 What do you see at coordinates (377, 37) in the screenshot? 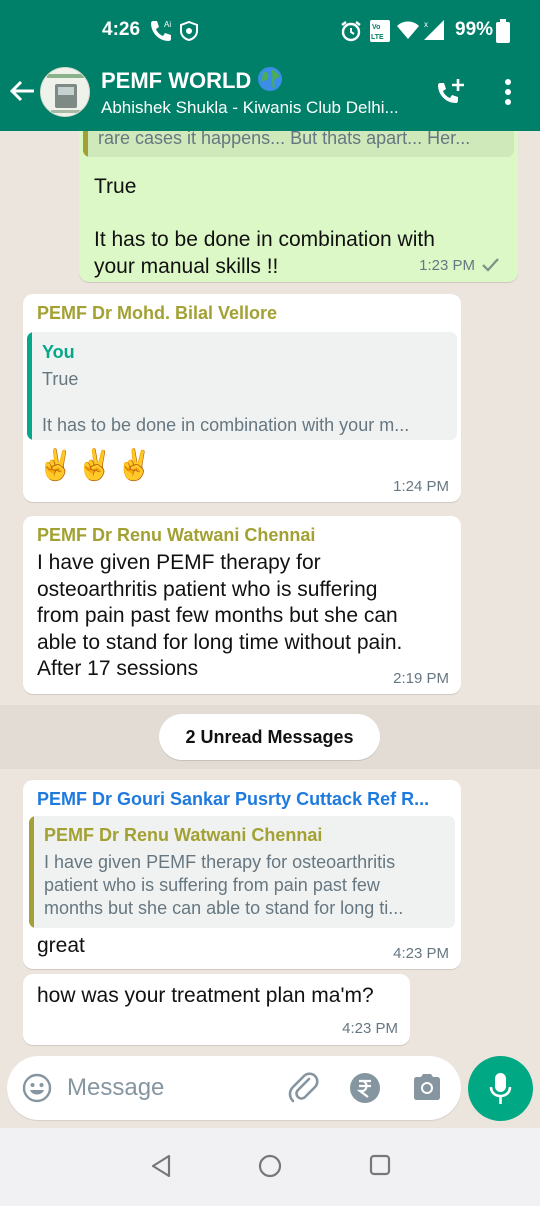
I see `svg-text: LTE` at bounding box center [377, 37].